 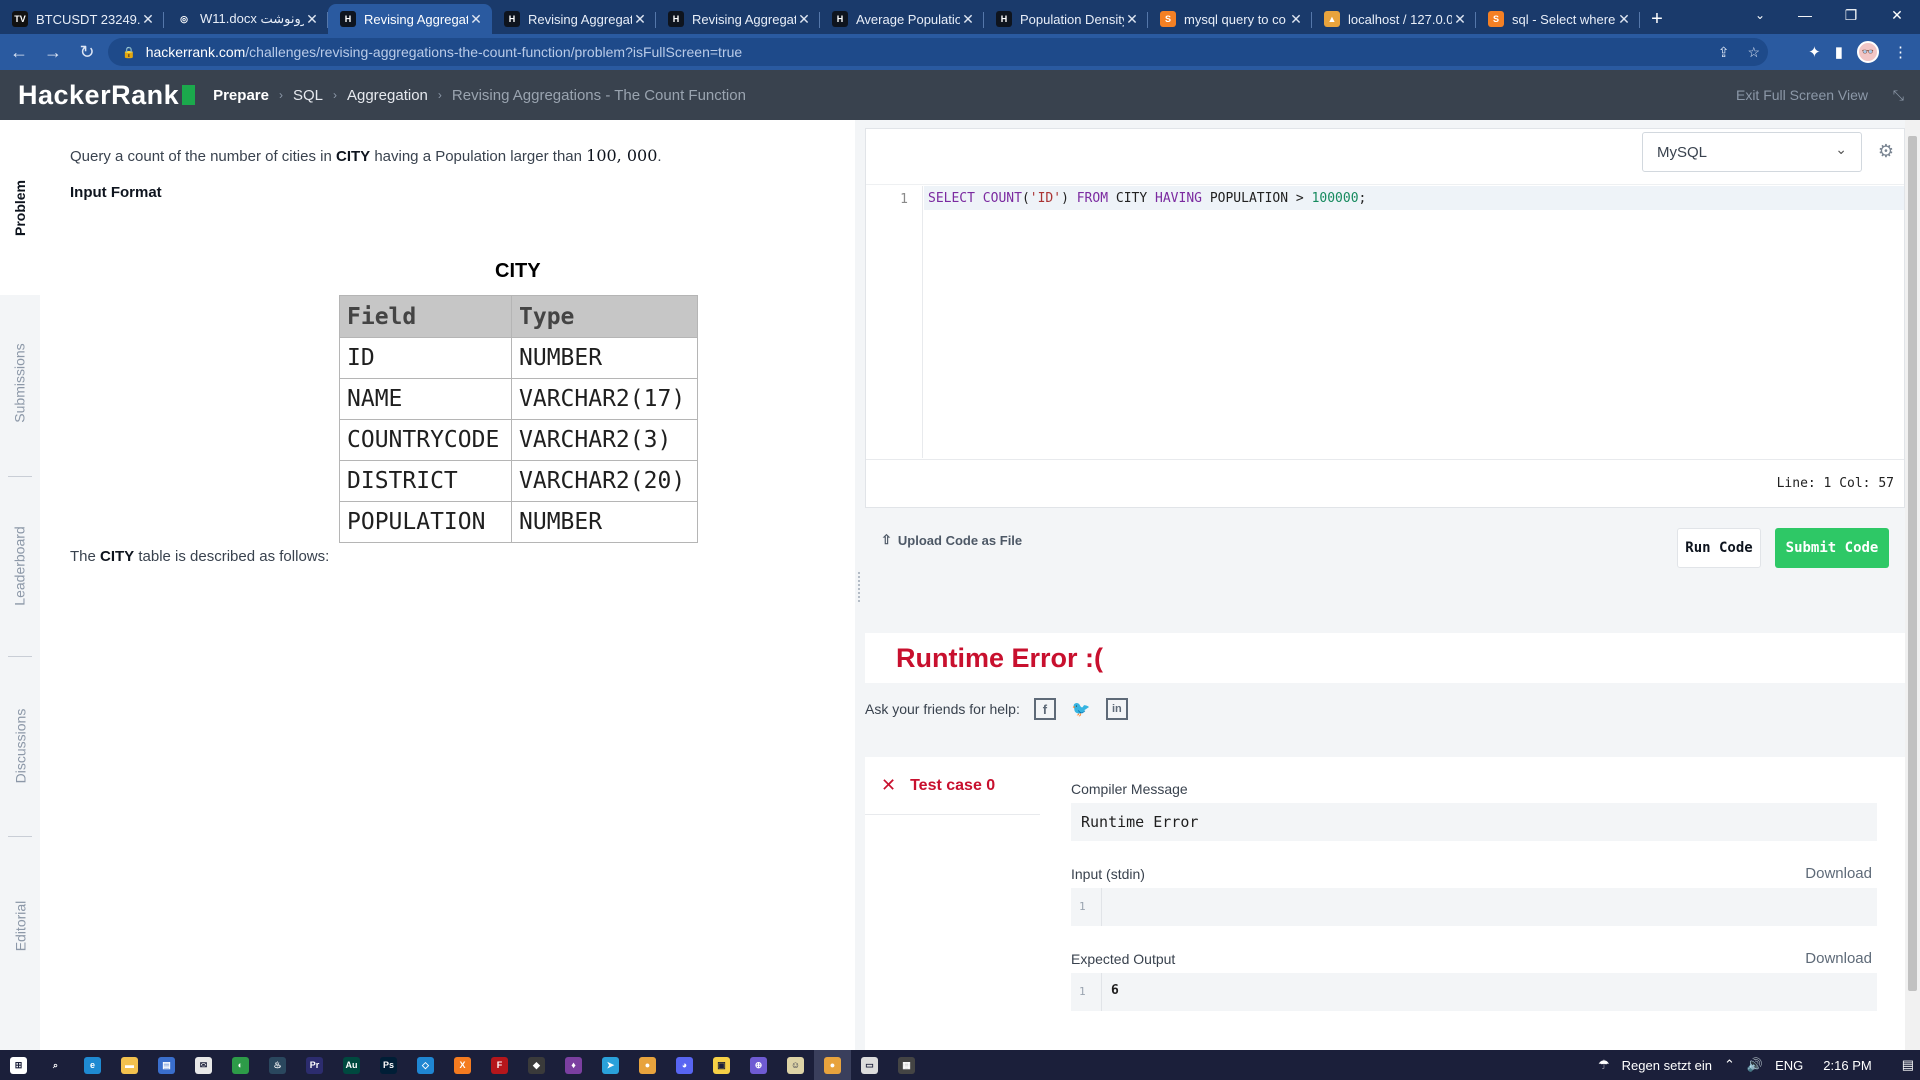 What do you see at coordinates (684, 1065) in the screenshot?
I see `discord-icon: ◕` at bounding box center [684, 1065].